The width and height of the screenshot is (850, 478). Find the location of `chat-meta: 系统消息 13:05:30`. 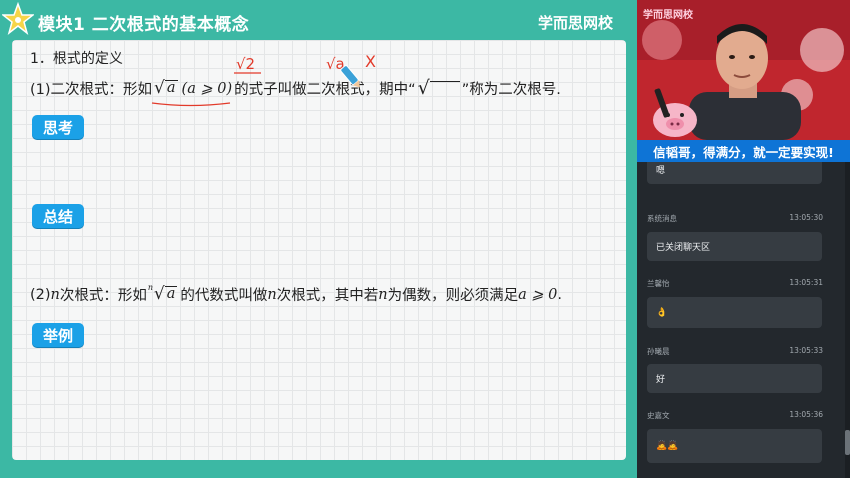

chat-meta: 系统消息 13:05:30 is located at coordinates (735, 218).